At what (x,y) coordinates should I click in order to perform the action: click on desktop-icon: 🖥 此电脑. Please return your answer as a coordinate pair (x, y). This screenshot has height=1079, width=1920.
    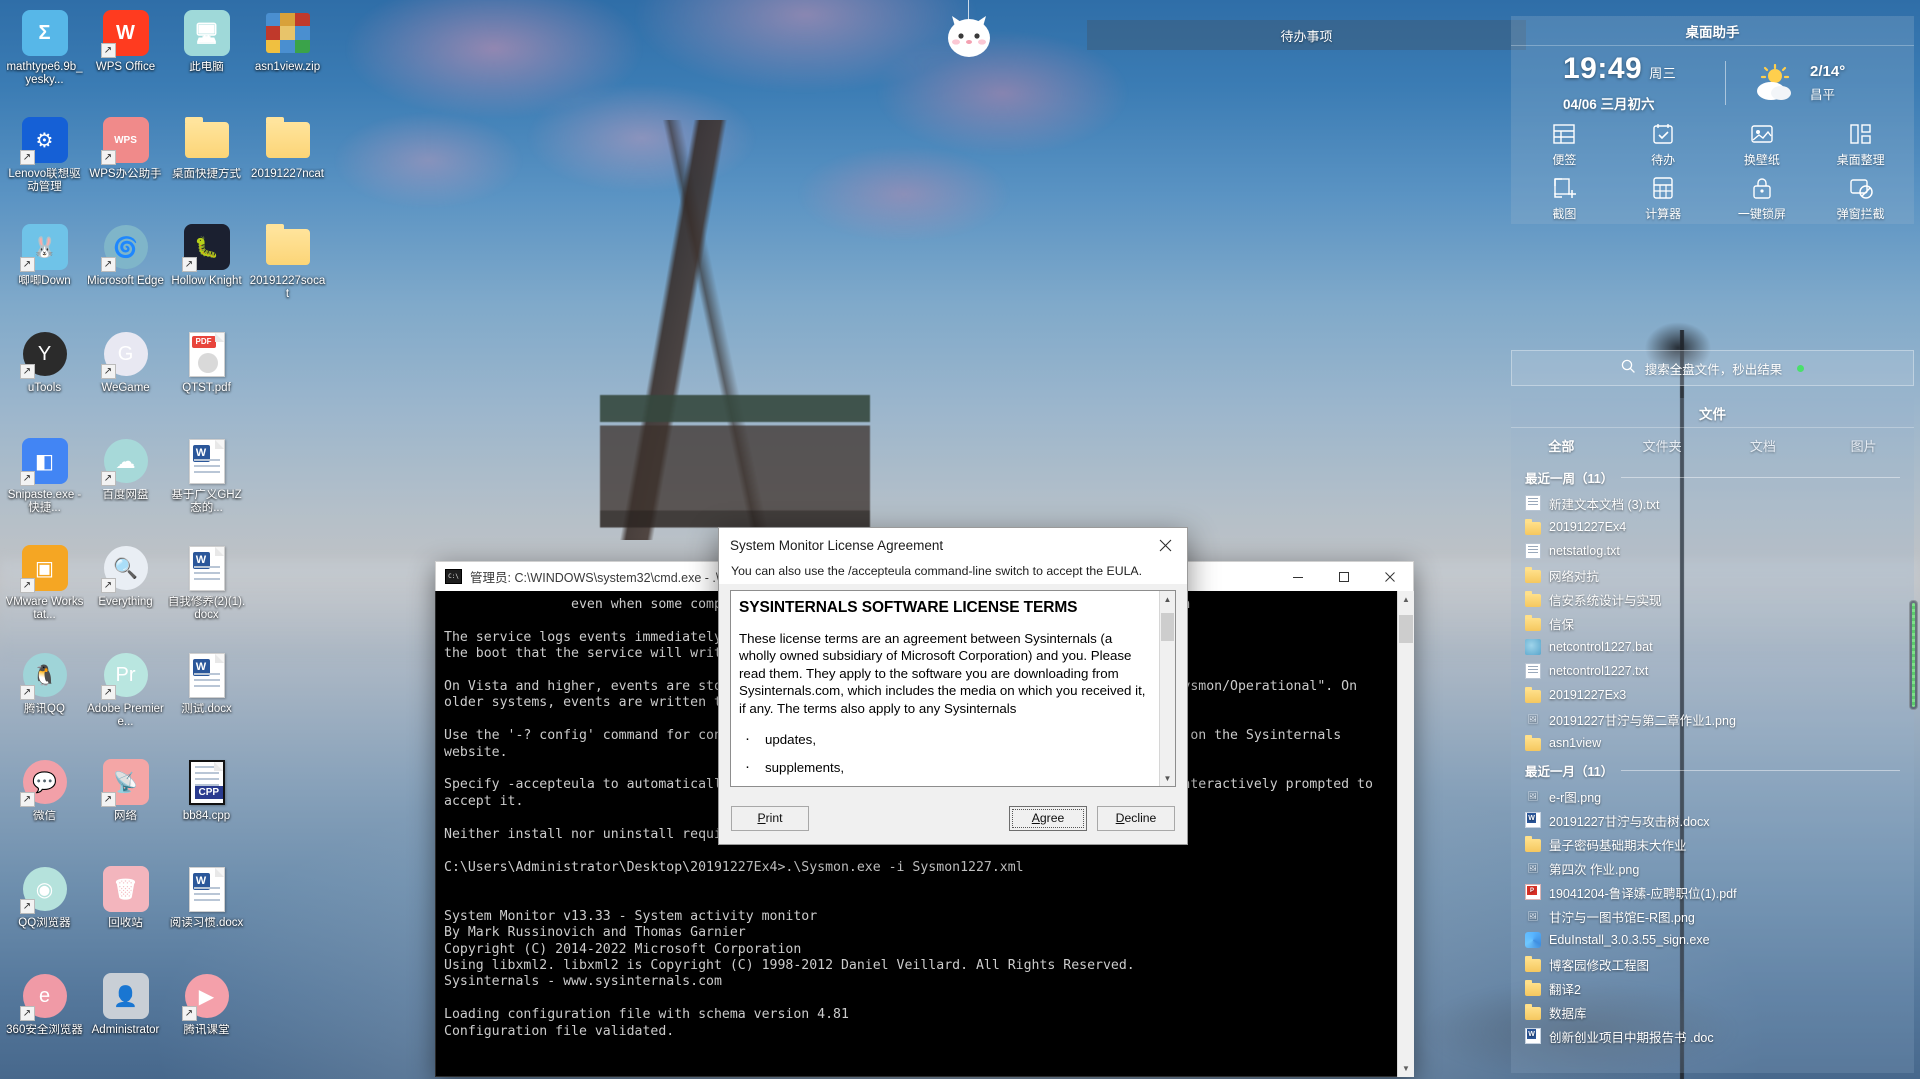
    Looking at the image, I should click on (206, 57).